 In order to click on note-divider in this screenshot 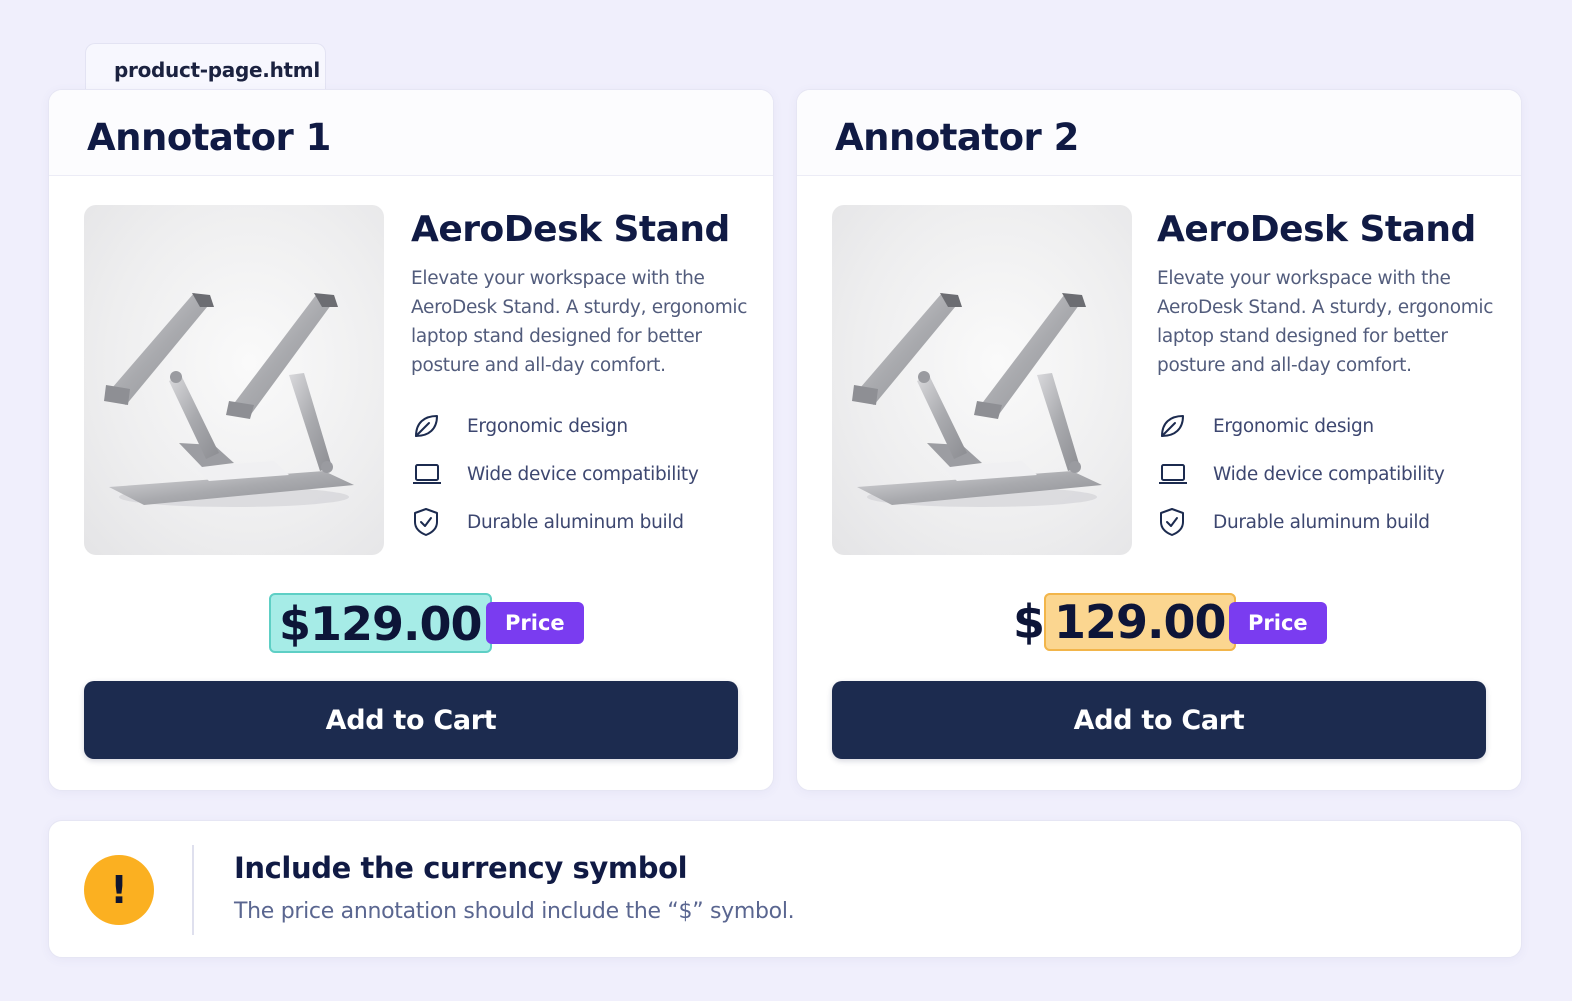, I will do `click(193, 890)`.